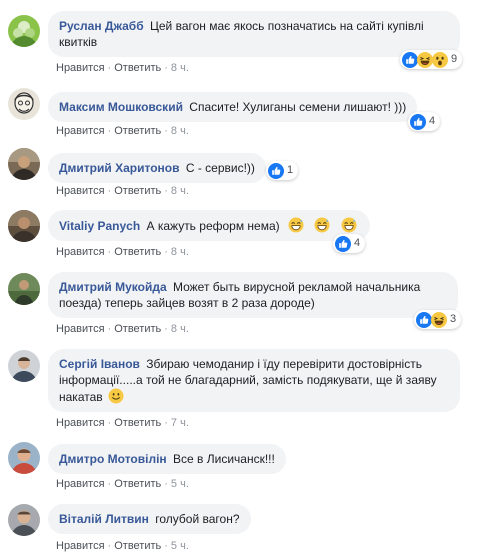 The height and width of the screenshot is (556, 492). I want to click on comment-text: С - сервис!)), so click(220, 168).